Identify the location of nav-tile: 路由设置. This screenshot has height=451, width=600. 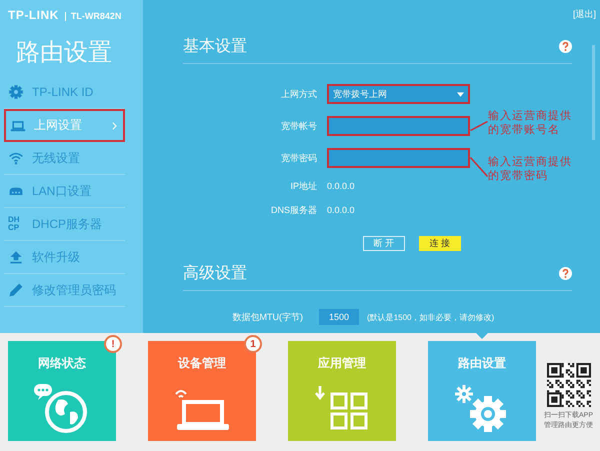
(482, 391).